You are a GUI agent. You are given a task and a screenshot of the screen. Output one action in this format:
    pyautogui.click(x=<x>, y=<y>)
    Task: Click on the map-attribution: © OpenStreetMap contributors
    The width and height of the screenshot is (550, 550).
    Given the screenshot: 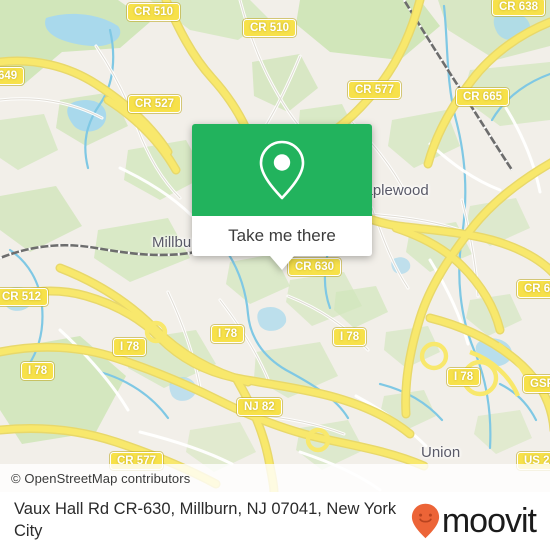 What is the action you would take?
    pyautogui.click(x=275, y=478)
    